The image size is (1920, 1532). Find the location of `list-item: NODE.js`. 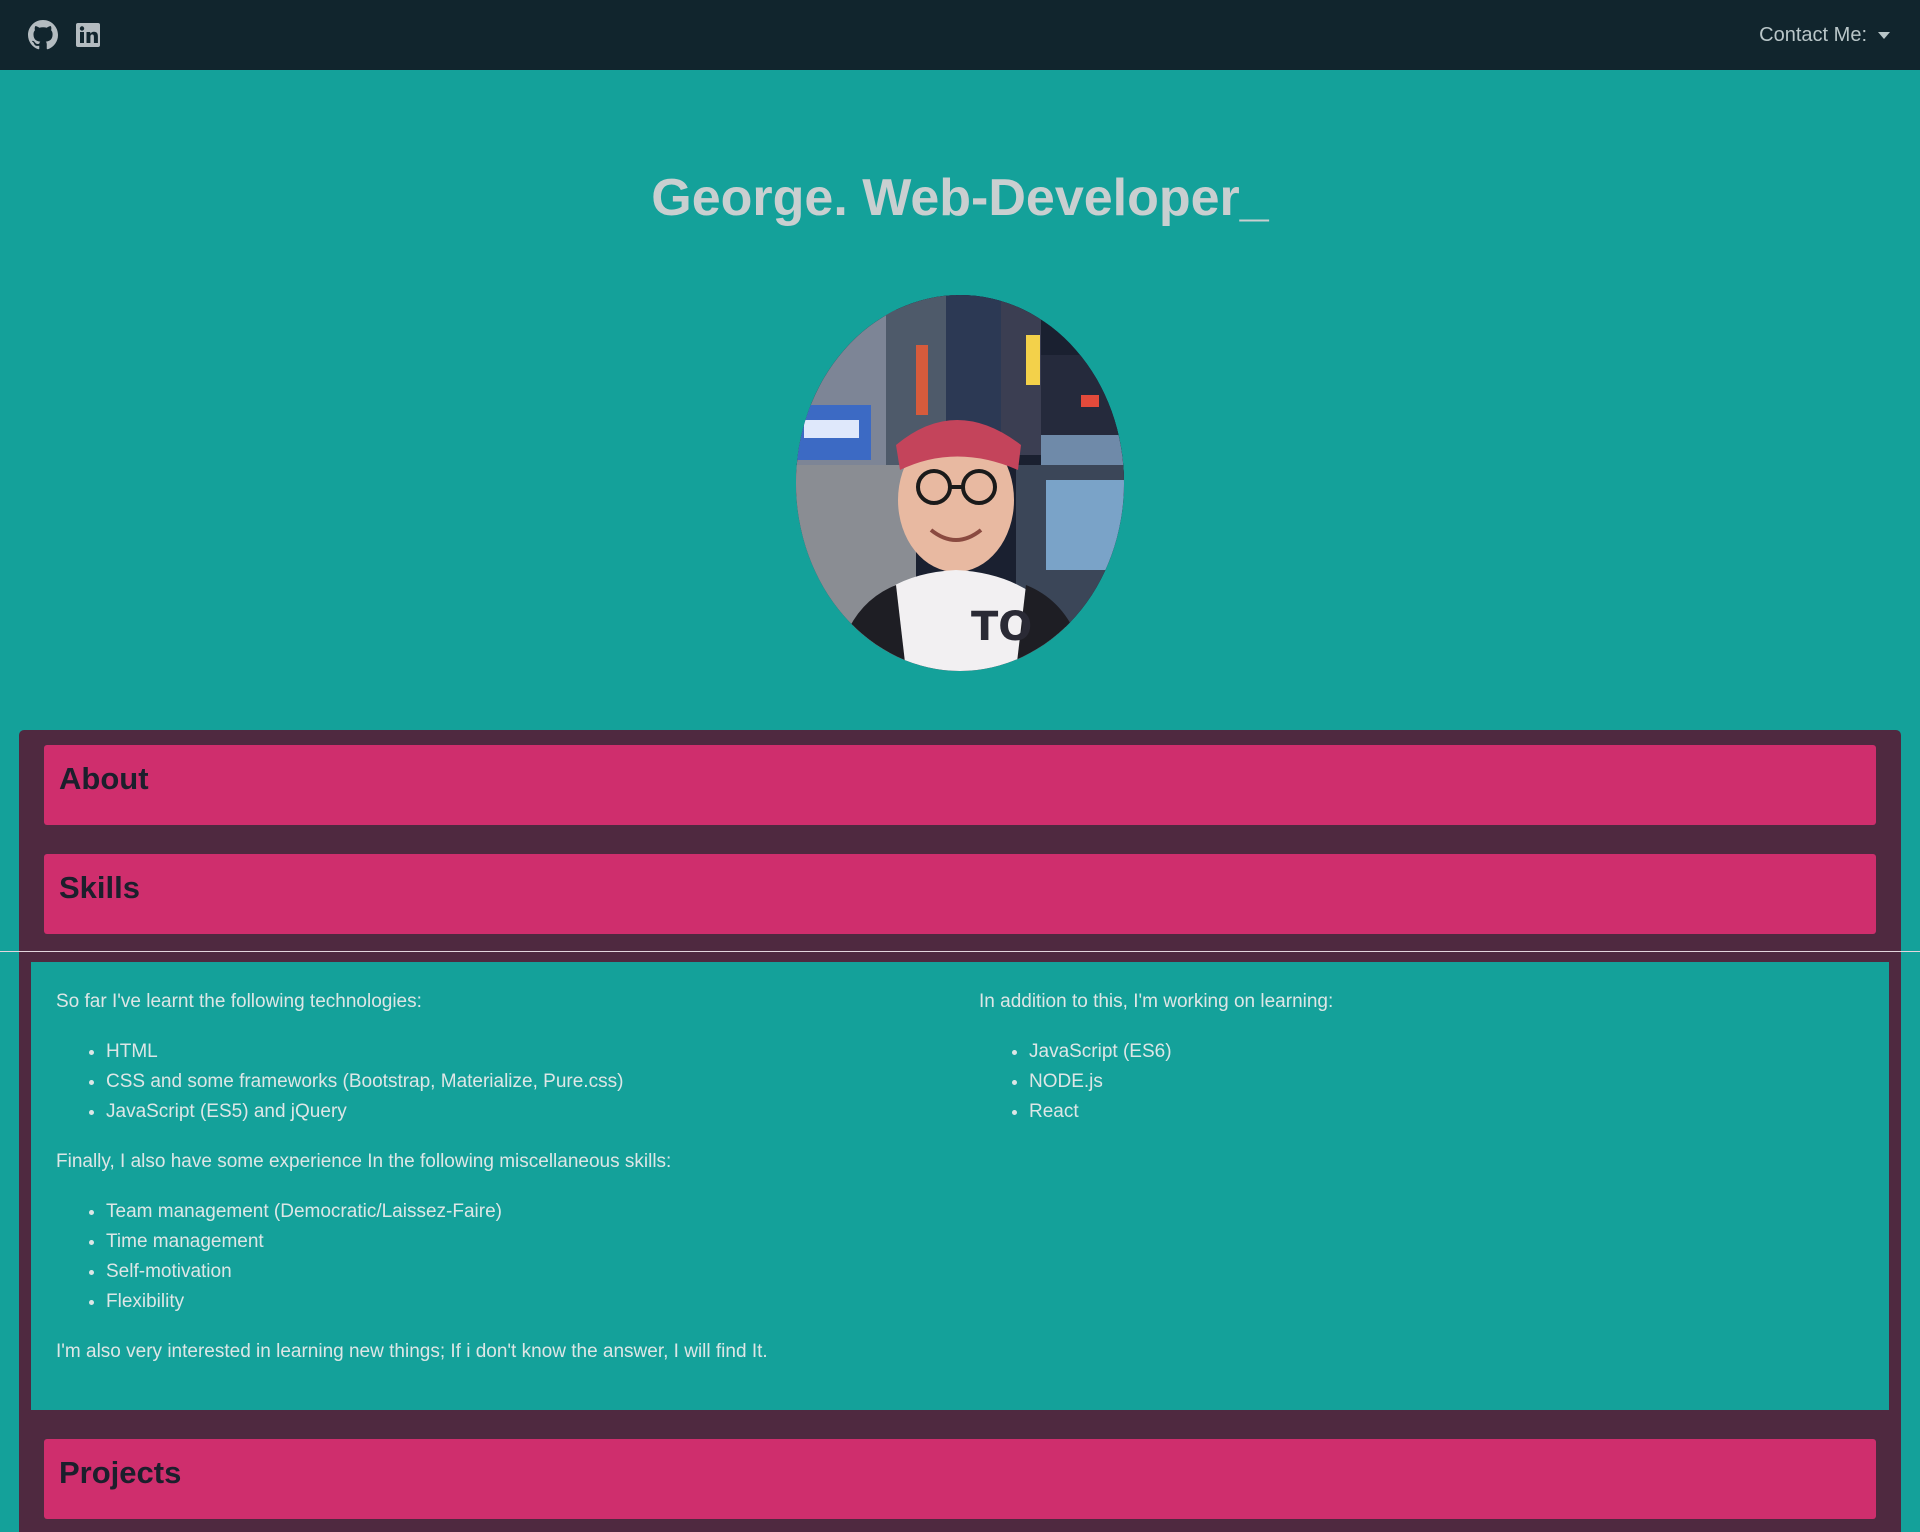

list-item: NODE.js is located at coordinates (1444, 1082).